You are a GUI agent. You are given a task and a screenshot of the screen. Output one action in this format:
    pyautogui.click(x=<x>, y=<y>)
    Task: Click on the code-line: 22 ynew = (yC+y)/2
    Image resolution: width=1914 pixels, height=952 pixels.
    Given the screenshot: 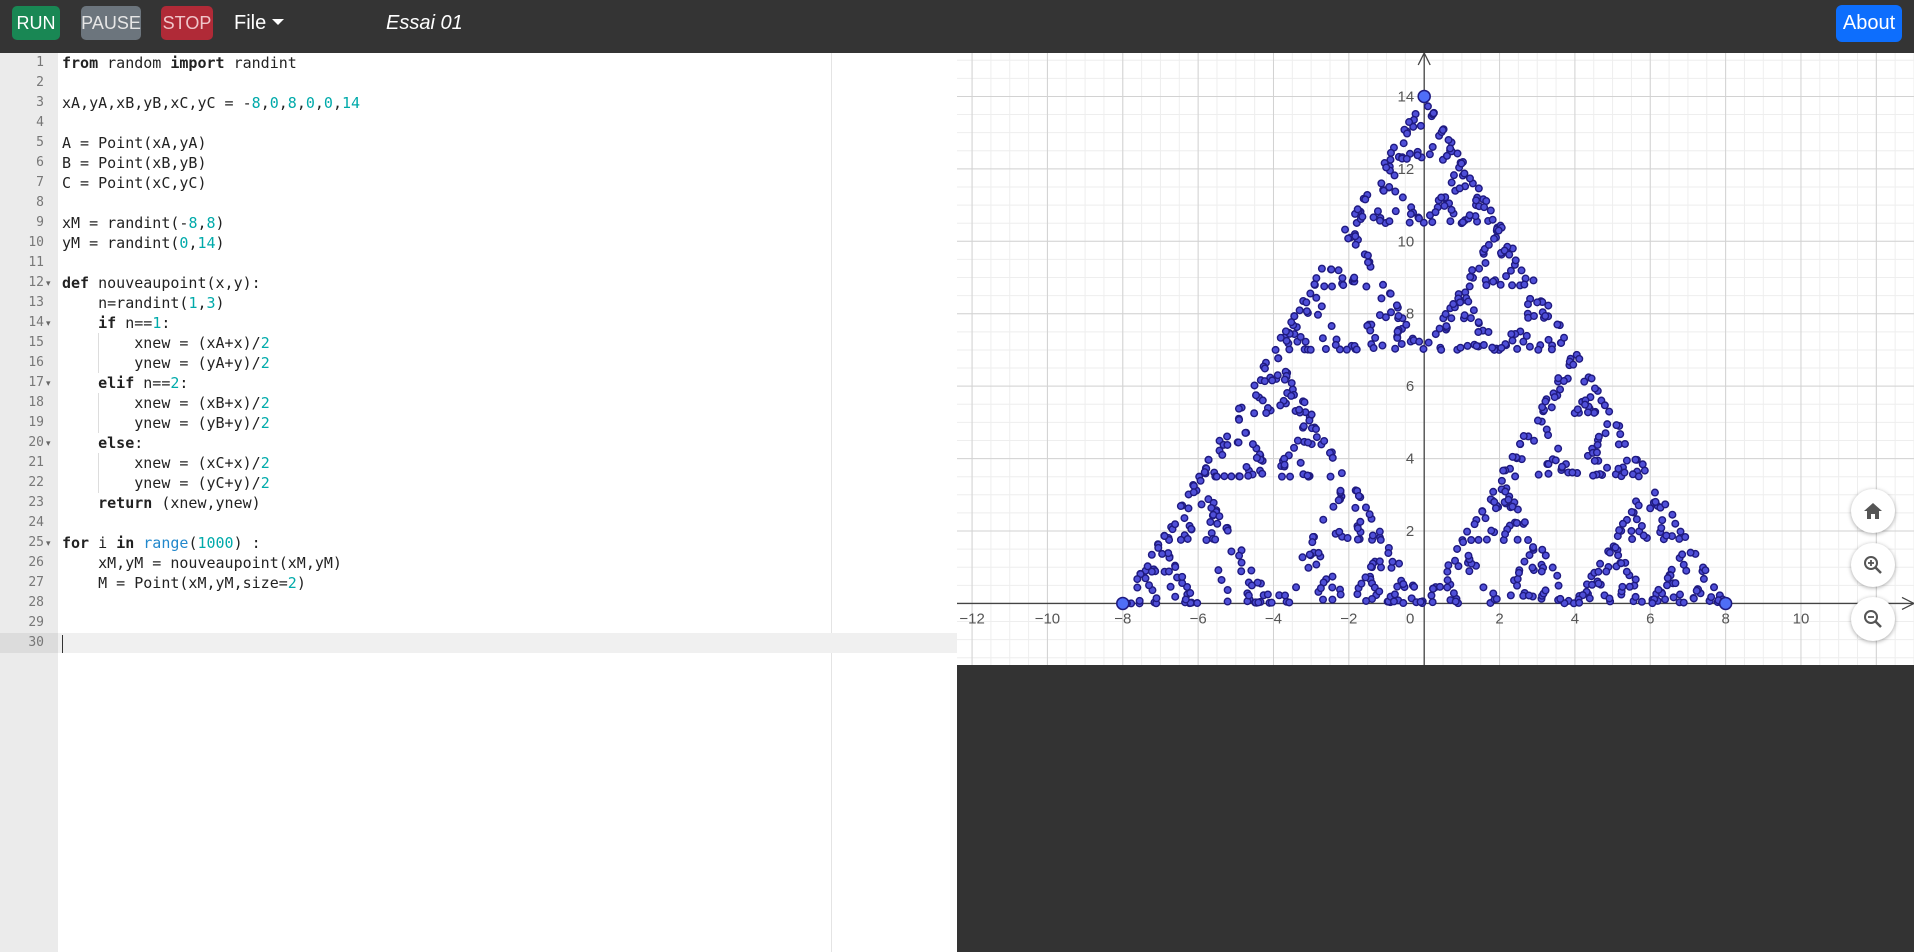 What is the action you would take?
    pyautogui.click(x=478, y=483)
    